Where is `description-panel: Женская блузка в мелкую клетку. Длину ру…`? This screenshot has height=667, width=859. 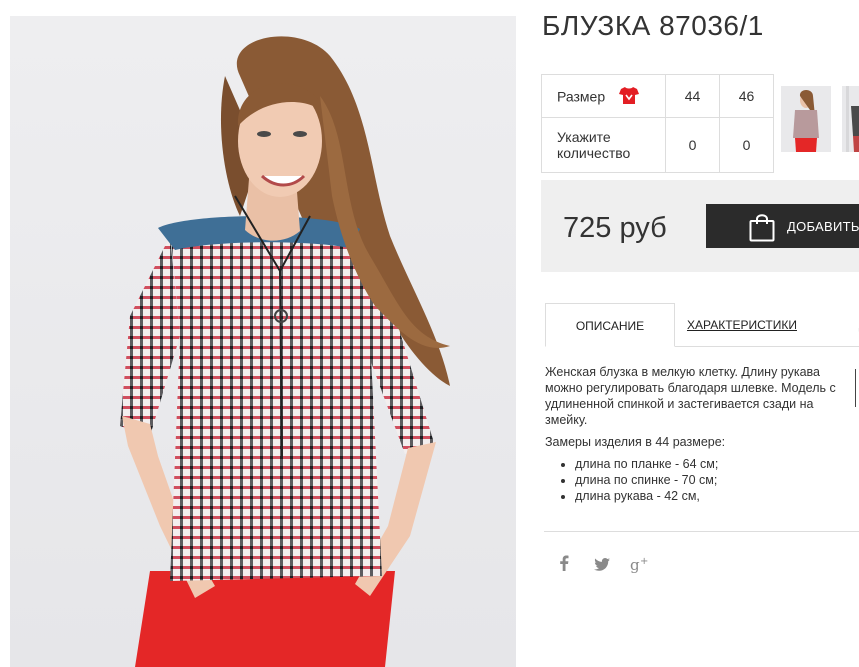
description-panel: Женская блузка в мелкую клетку. Длину ру… is located at coordinates (698, 434).